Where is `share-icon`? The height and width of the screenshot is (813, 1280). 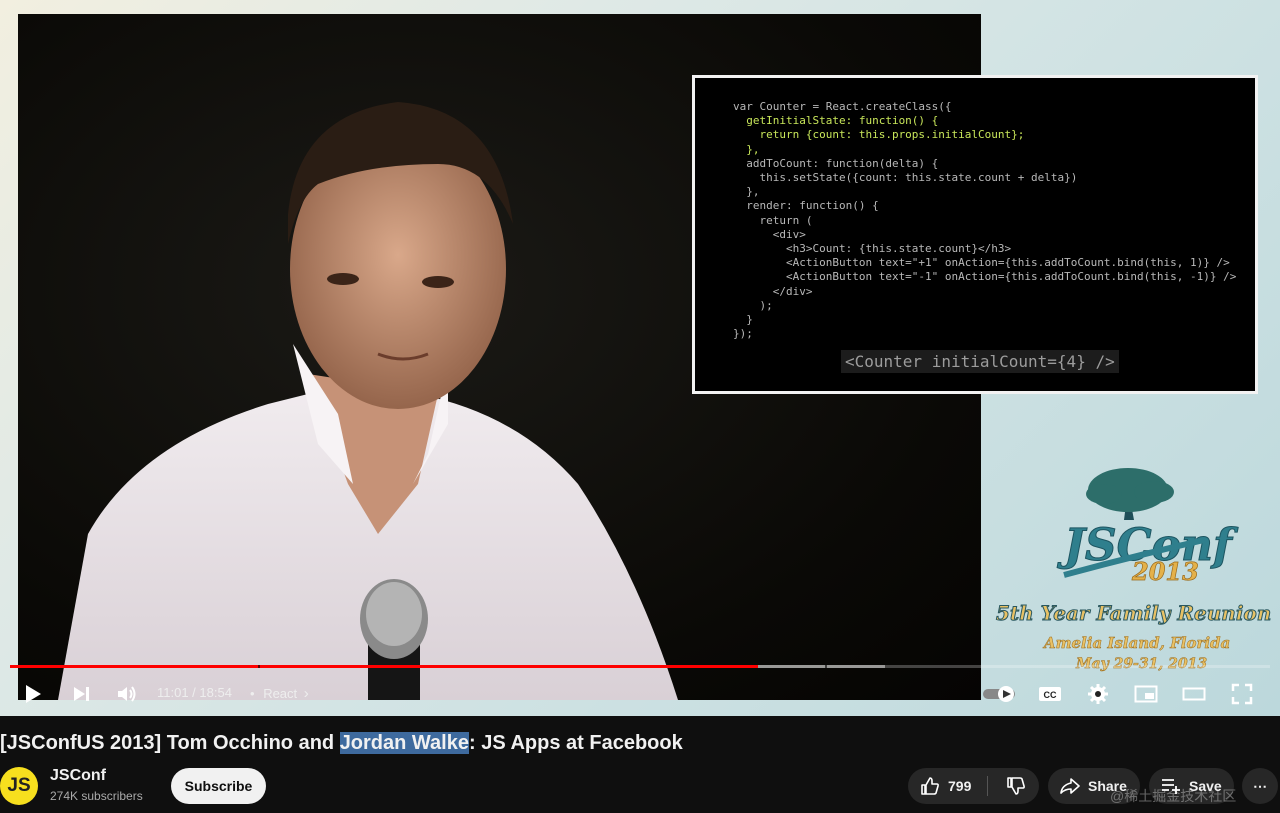
share-icon is located at coordinates (1070, 786).